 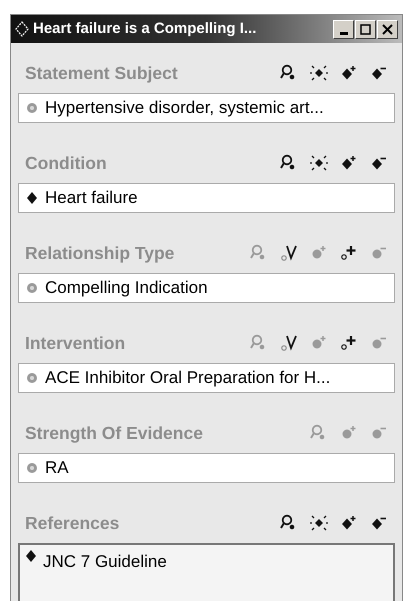 I want to click on value-text: JNC 7 Guideline, so click(x=105, y=562).